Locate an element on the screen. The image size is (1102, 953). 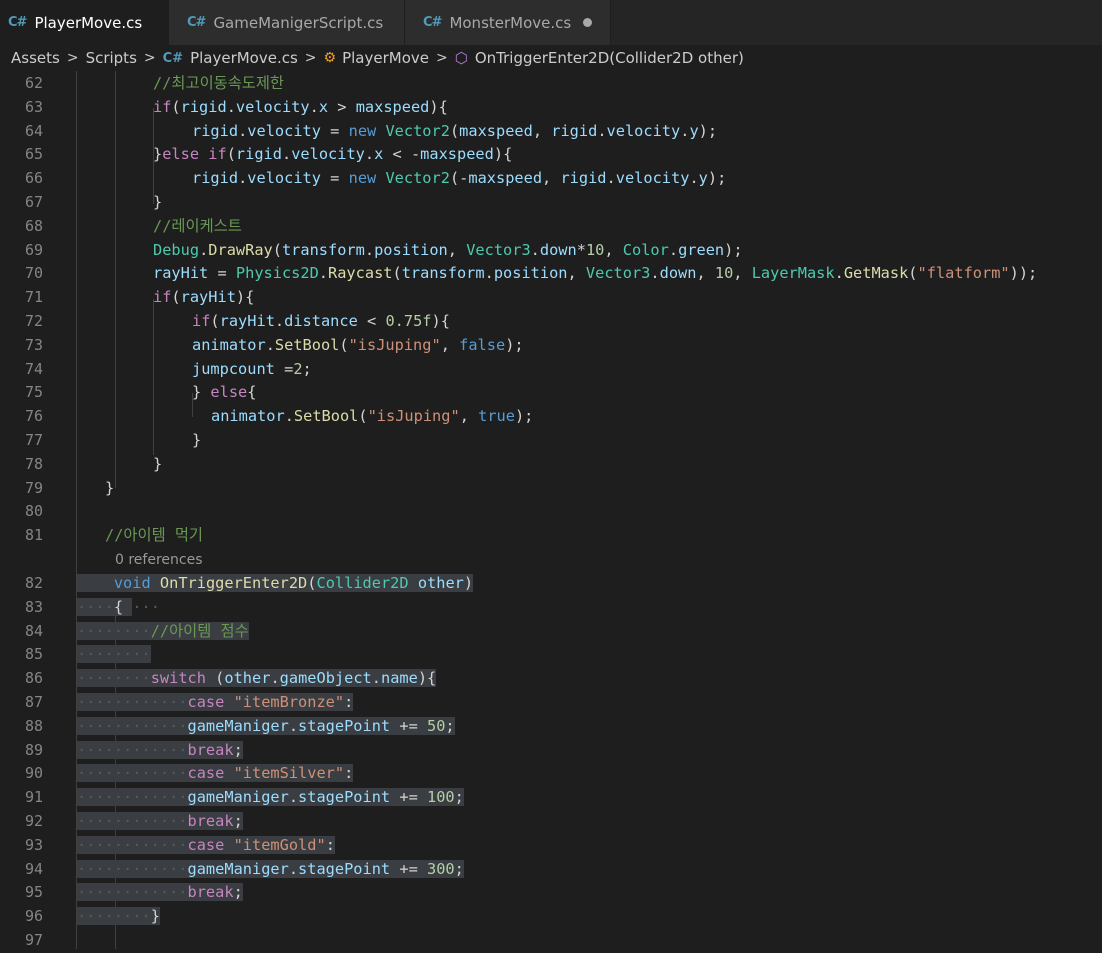
breadcrumb-item-scripts: Scripts is located at coordinates (111, 58).